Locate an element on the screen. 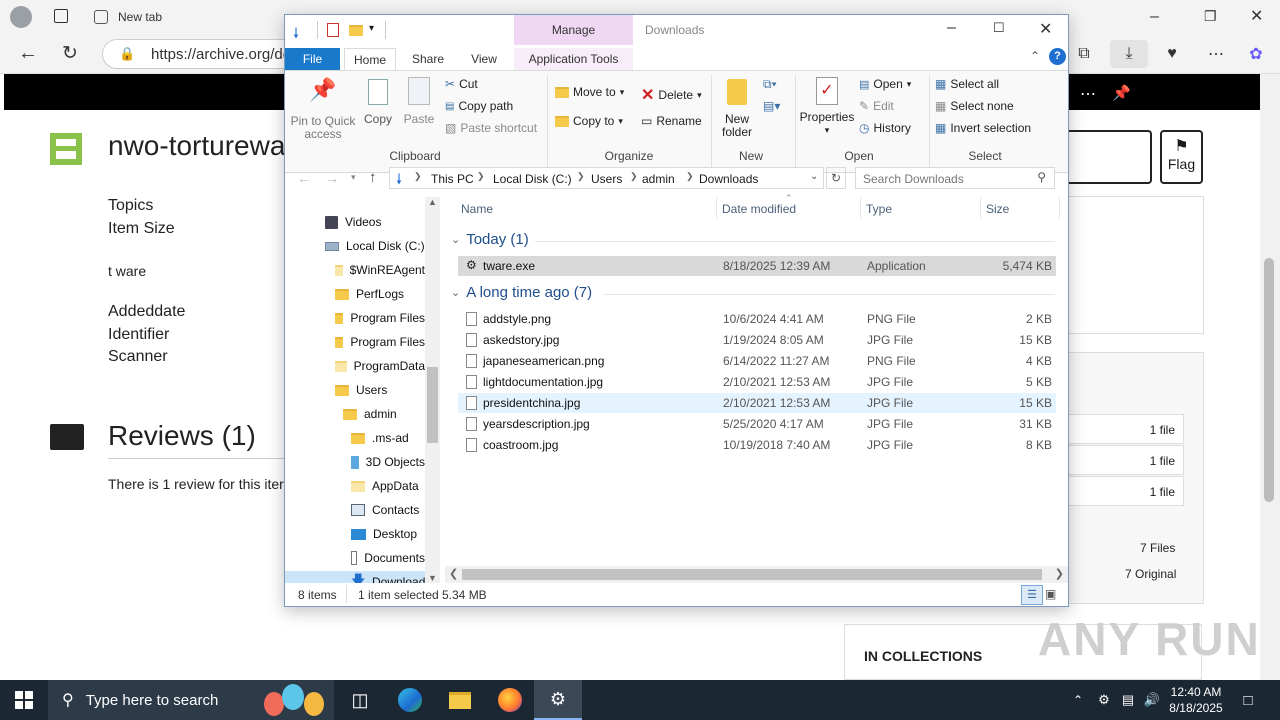 This screenshot has width=1280, height=720. task-view-icon: ◫ is located at coordinates (360, 700).